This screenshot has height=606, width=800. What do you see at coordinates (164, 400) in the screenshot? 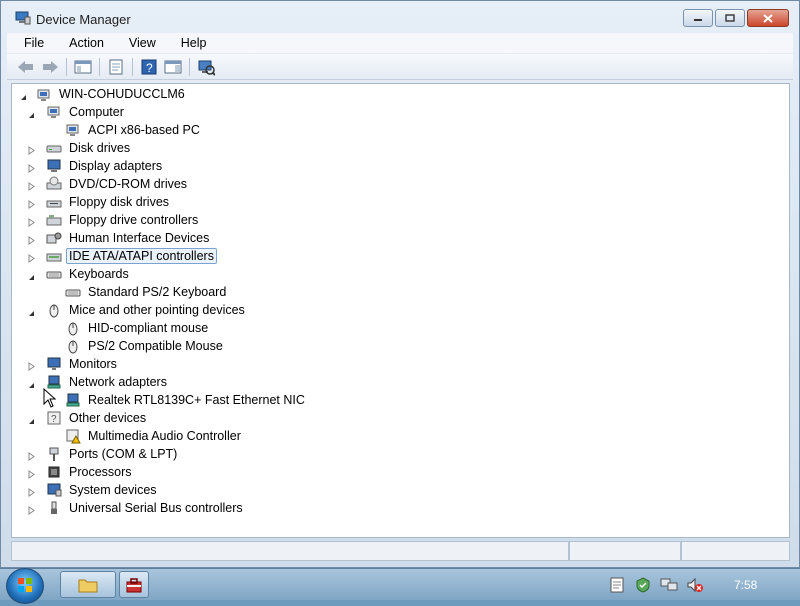
I see `tree-device: Realtek RTL8139C+ Fast Ethernet NIC` at bounding box center [164, 400].